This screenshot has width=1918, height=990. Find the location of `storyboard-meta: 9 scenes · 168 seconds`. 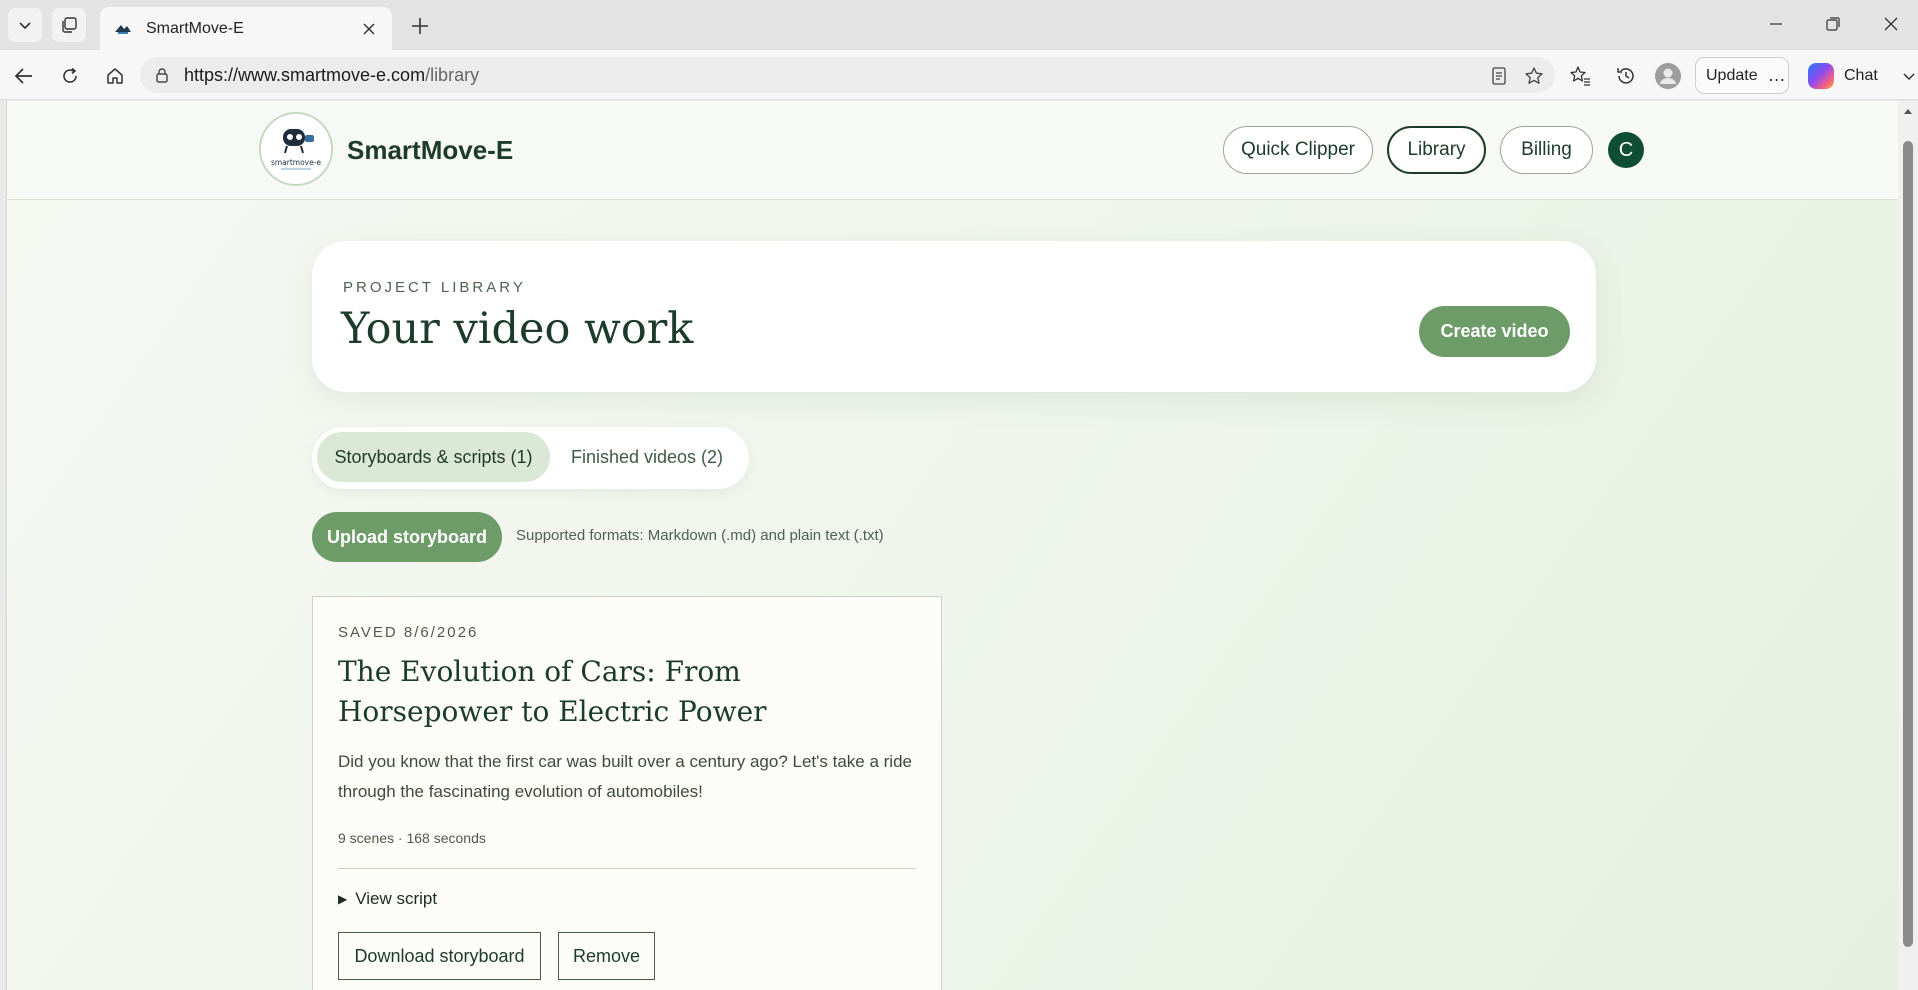

storyboard-meta: 9 scenes · 168 seconds is located at coordinates (412, 838).